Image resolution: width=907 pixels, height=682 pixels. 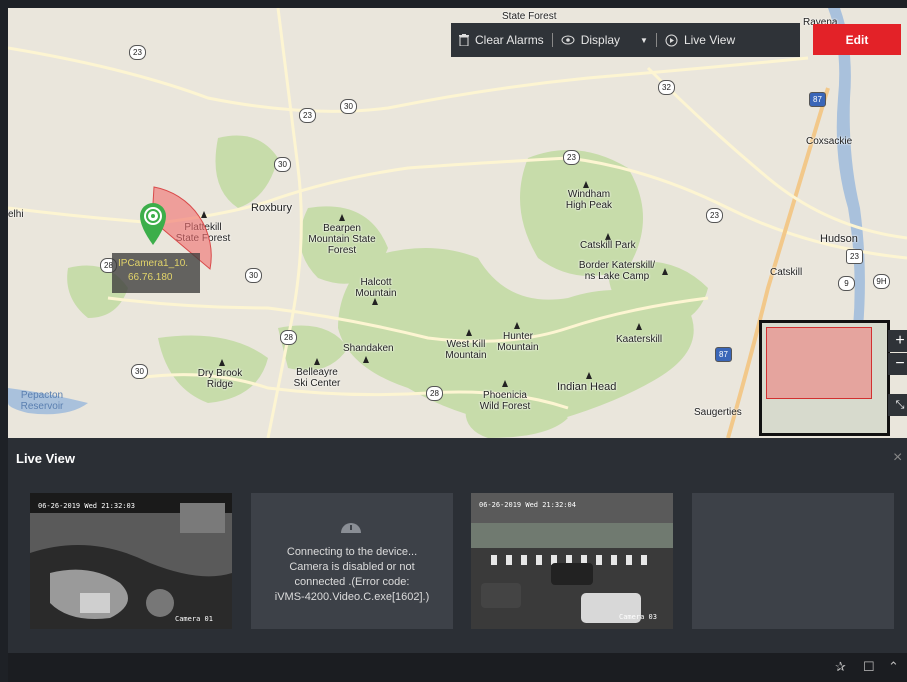 What do you see at coordinates (671, 40) in the screenshot?
I see `play-circle-icon` at bounding box center [671, 40].